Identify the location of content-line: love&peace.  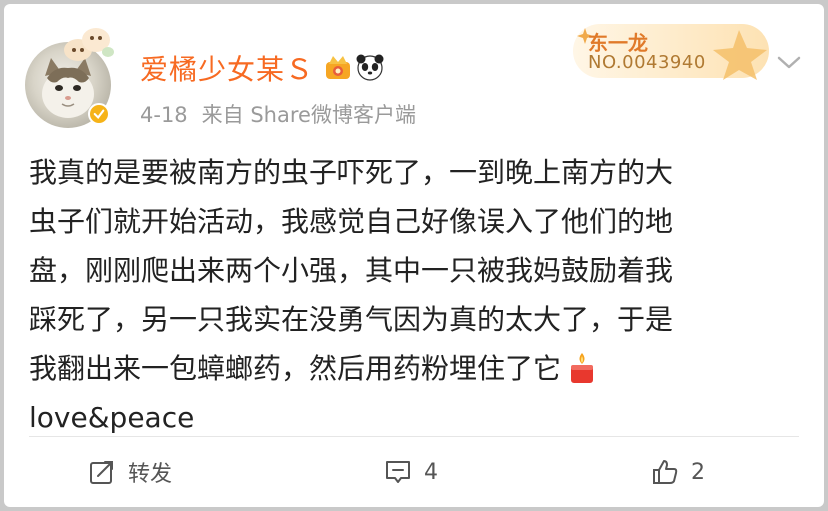
(112, 417).